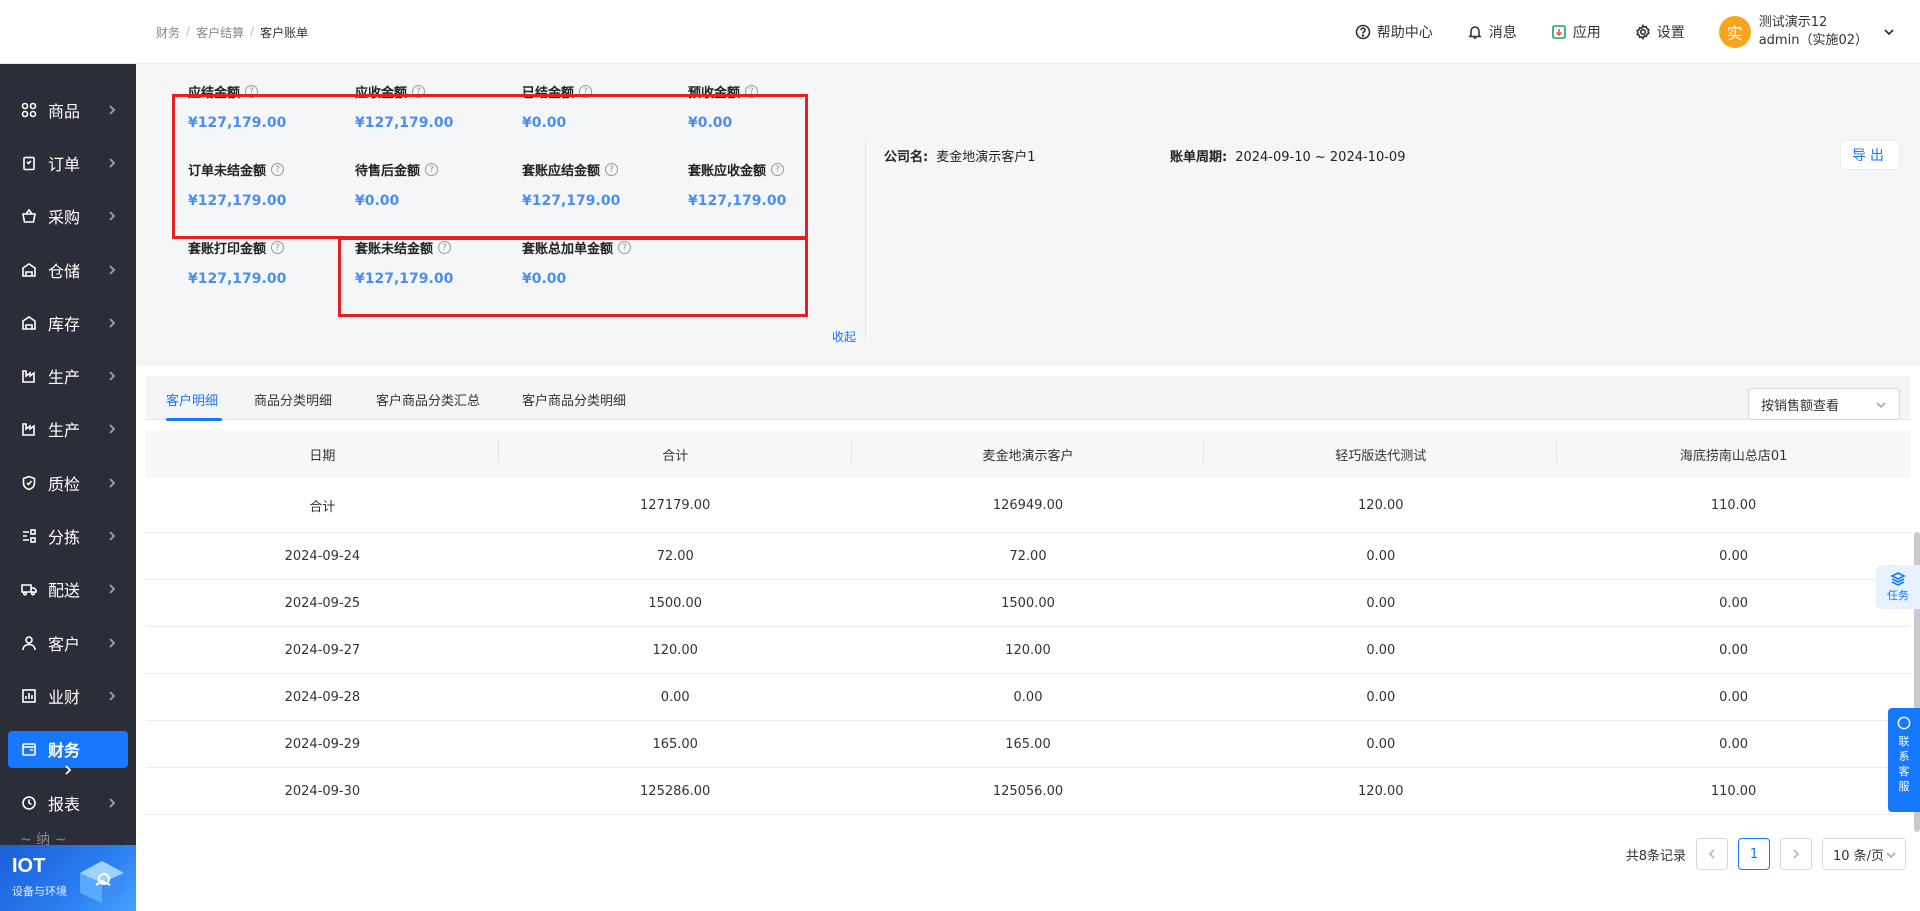  I want to click on table-cell: 120.00, so click(675, 650).